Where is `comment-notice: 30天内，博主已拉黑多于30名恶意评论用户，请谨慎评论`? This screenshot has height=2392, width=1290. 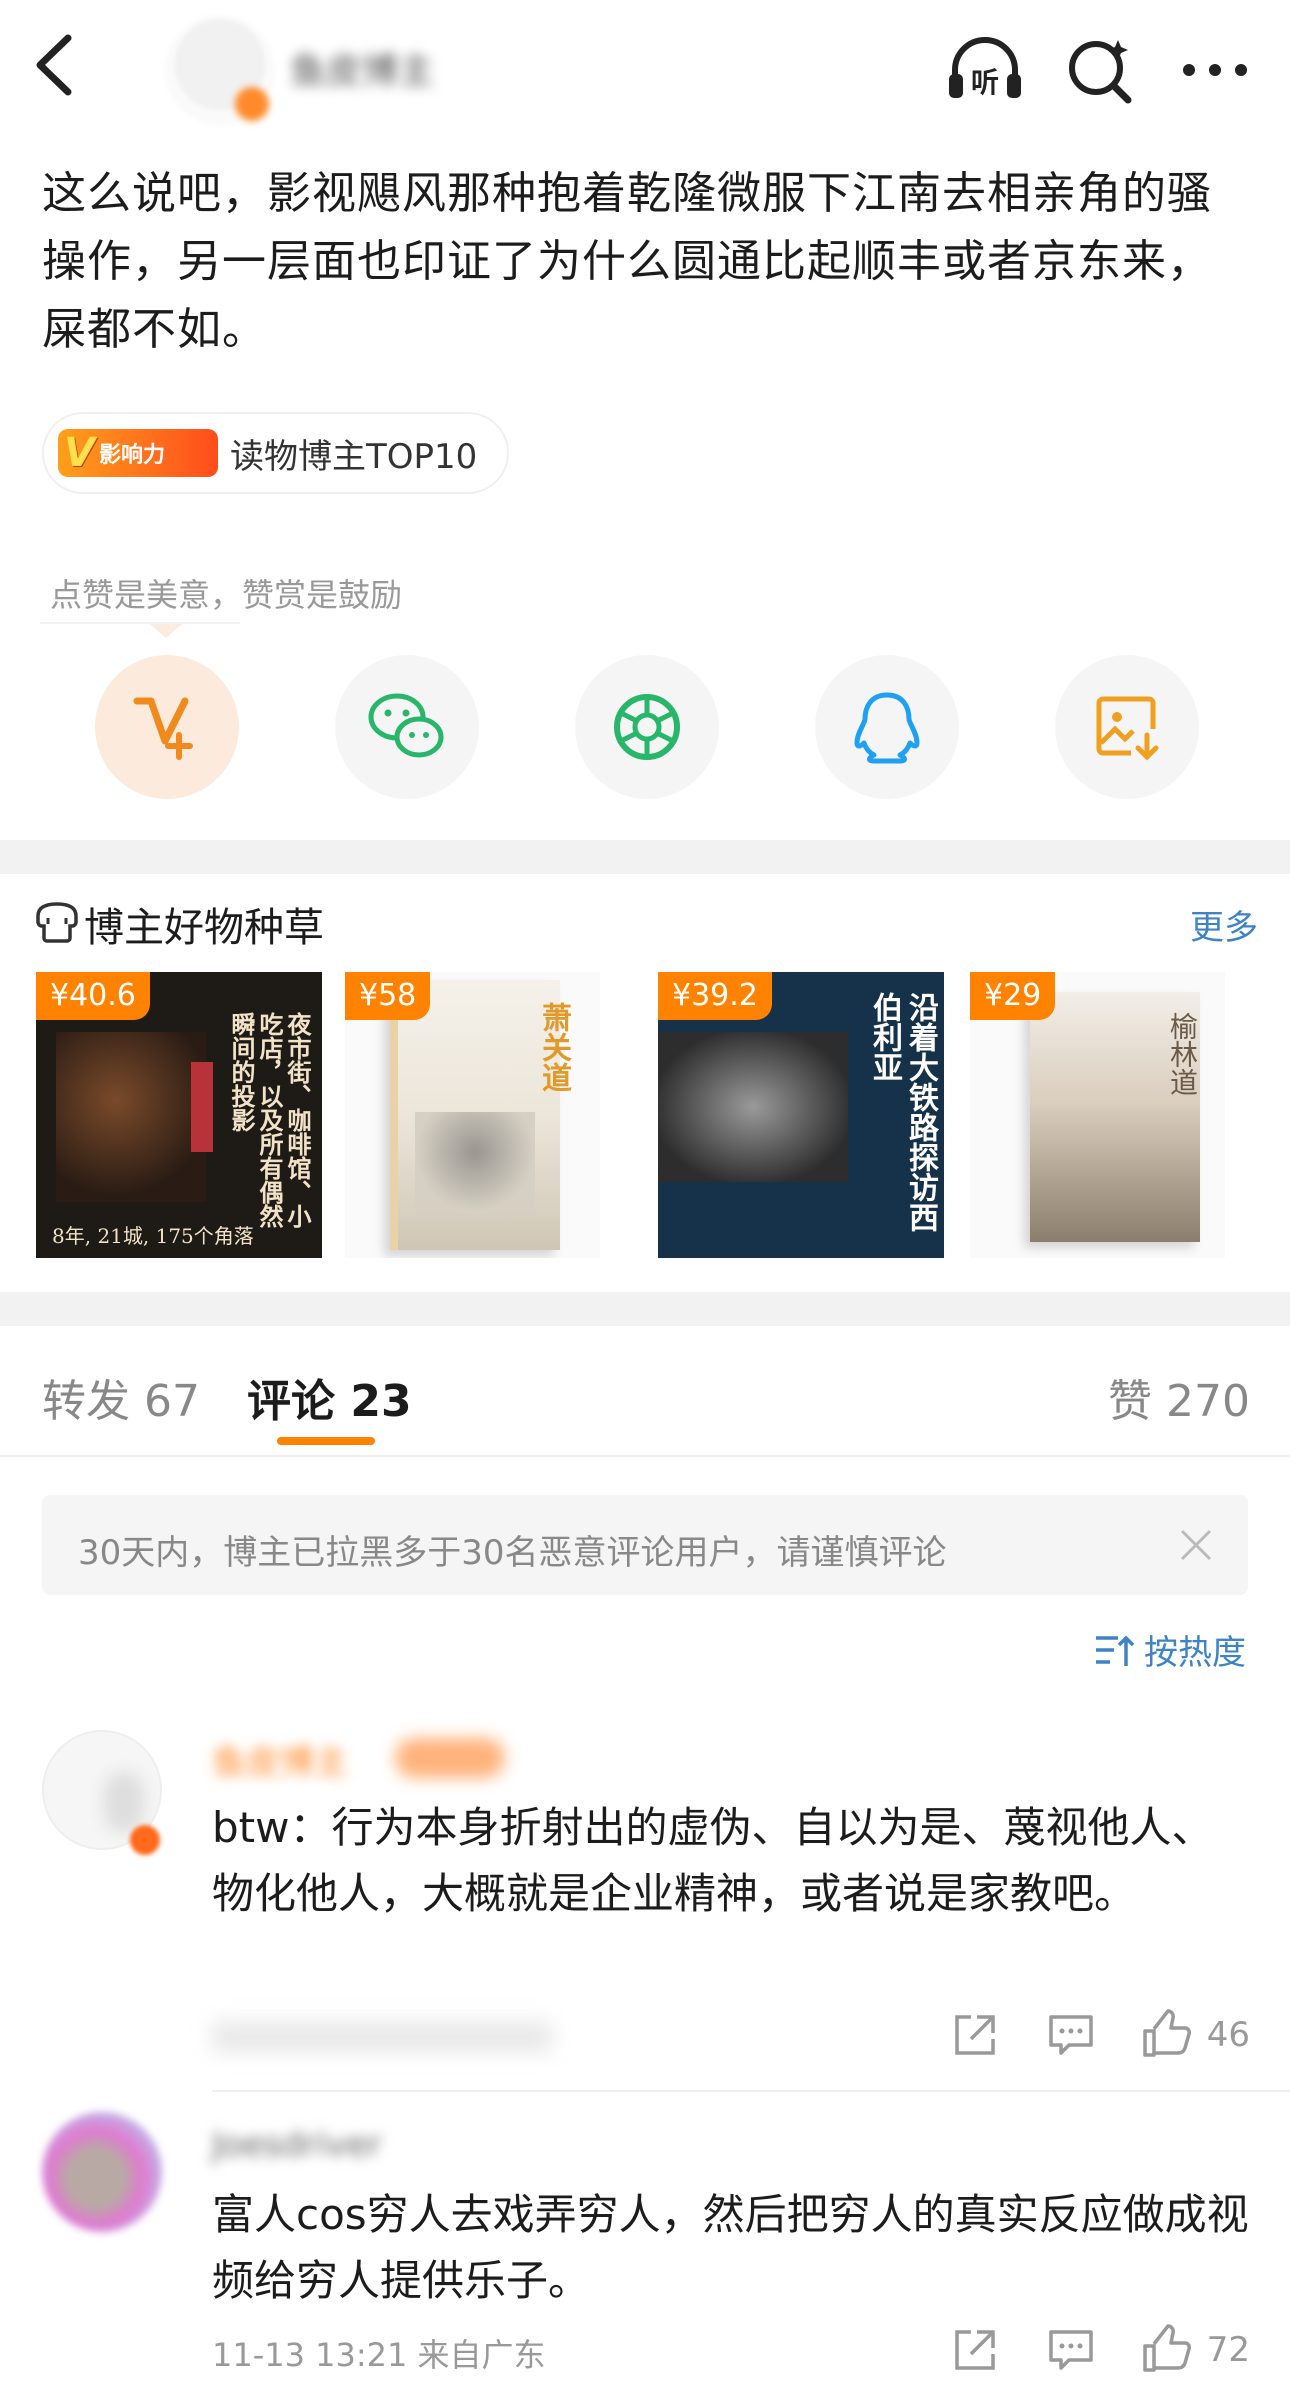 comment-notice: 30天内，博主已拉黑多于30名恶意评论用户，请谨慎评论 is located at coordinates (645, 1545).